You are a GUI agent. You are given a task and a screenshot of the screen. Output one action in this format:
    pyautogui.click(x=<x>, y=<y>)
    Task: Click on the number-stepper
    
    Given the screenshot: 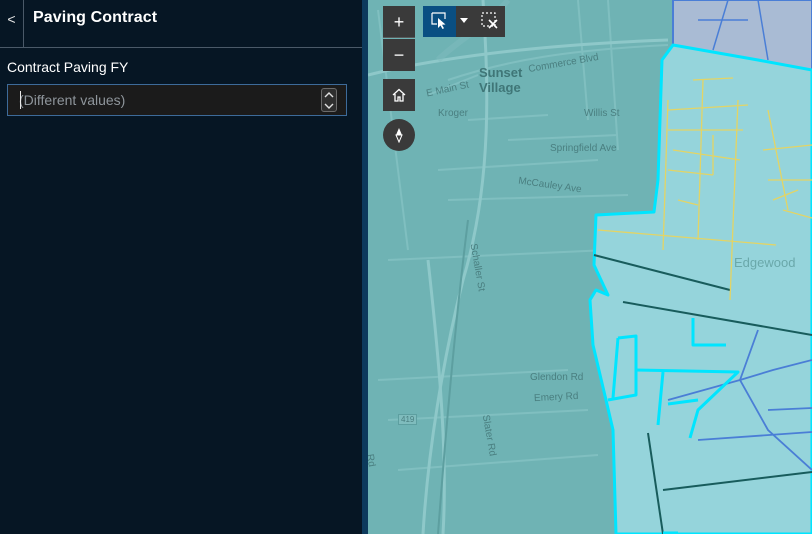 What is the action you would take?
    pyautogui.click(x=329, y=100)
    